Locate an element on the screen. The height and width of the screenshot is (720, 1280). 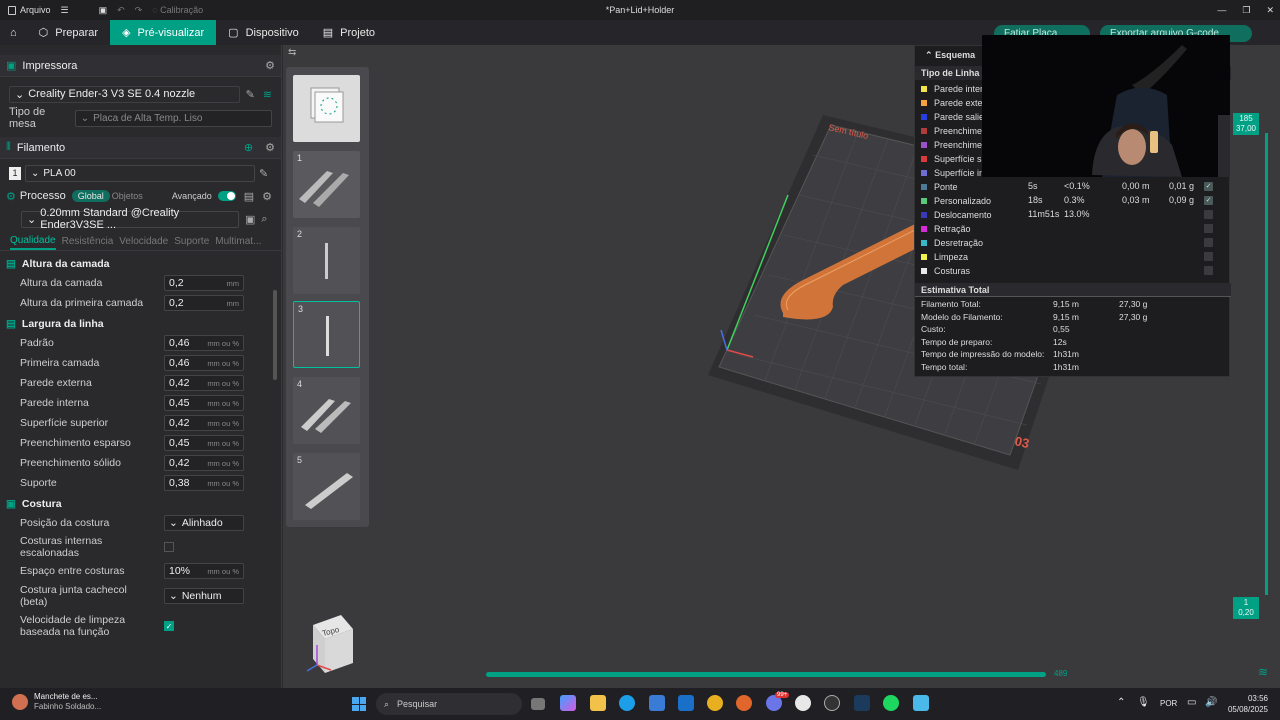
wifi-icon: ≋ is located at coordinates (267, 94).